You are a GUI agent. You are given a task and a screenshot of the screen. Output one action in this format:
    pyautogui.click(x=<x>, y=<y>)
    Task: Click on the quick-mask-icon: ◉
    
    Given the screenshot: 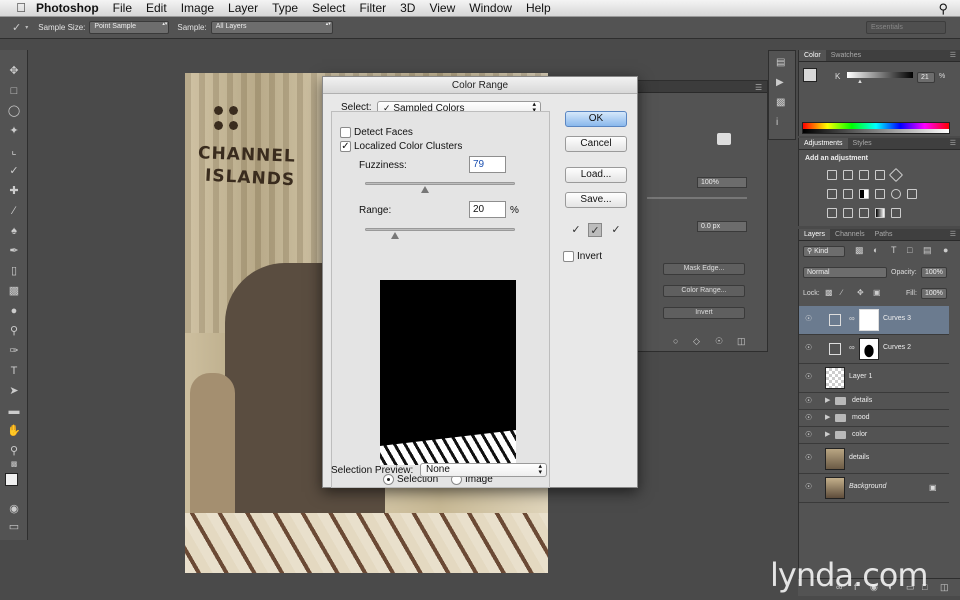 What is the action you would take?
    pyautogui.click(x=14, y=509)
    